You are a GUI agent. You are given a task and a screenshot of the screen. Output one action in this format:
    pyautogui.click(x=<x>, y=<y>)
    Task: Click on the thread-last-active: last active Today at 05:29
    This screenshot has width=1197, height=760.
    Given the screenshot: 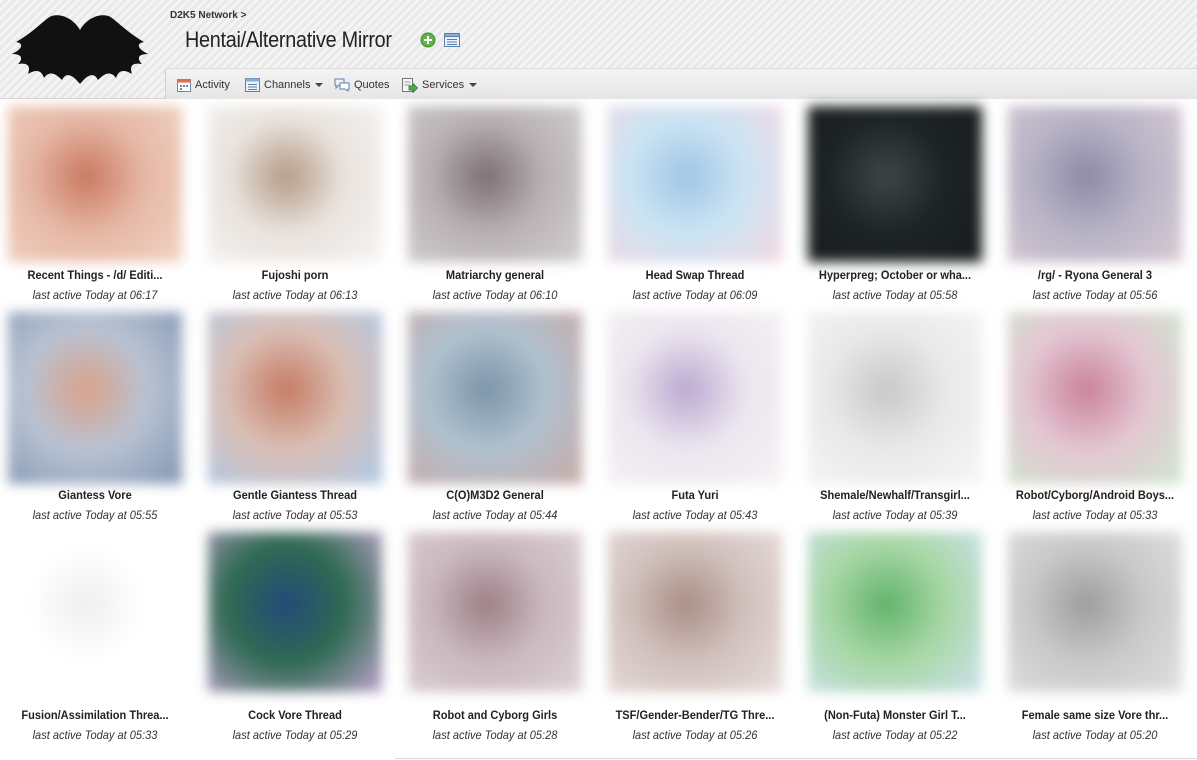 What is the action you would take?
    pyautogui.click(x=295, y=735)
    